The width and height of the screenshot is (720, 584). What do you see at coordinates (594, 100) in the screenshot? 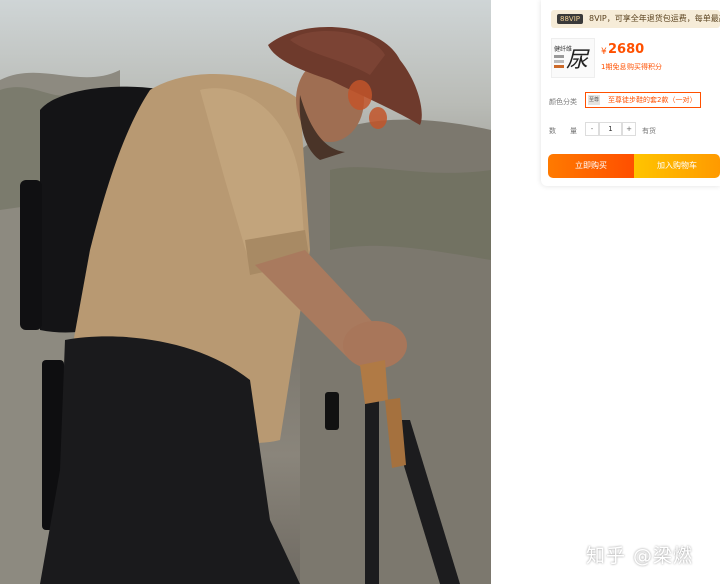
I see `color-swatch: 至尊` at bounding box center [594, 100].